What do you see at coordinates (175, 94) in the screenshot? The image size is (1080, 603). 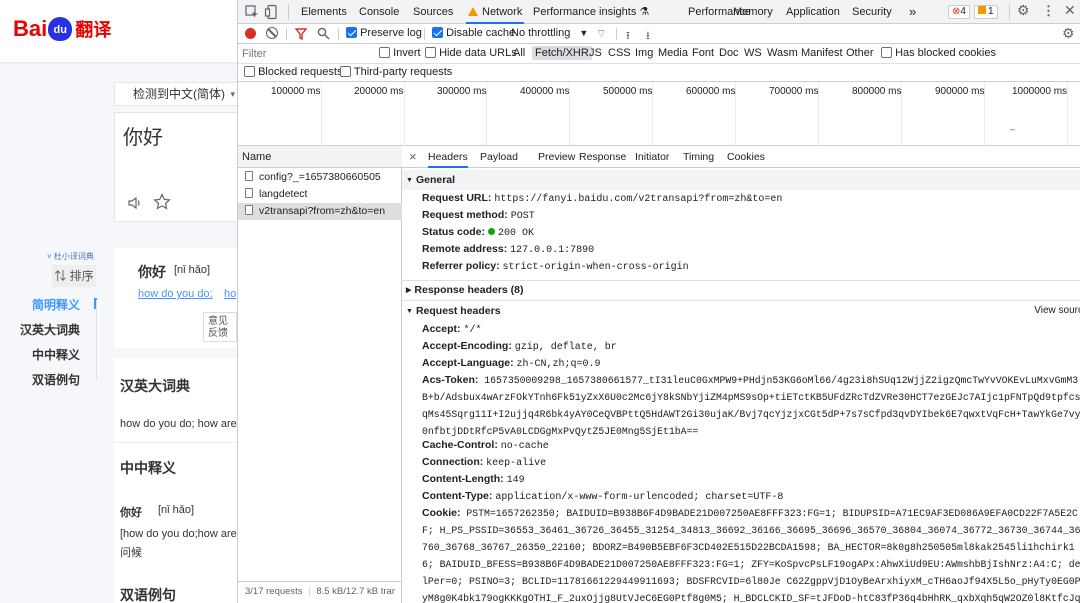 I see `source-language-select: 检测到中文(简体) ▾` at bounding box center [175, 94].